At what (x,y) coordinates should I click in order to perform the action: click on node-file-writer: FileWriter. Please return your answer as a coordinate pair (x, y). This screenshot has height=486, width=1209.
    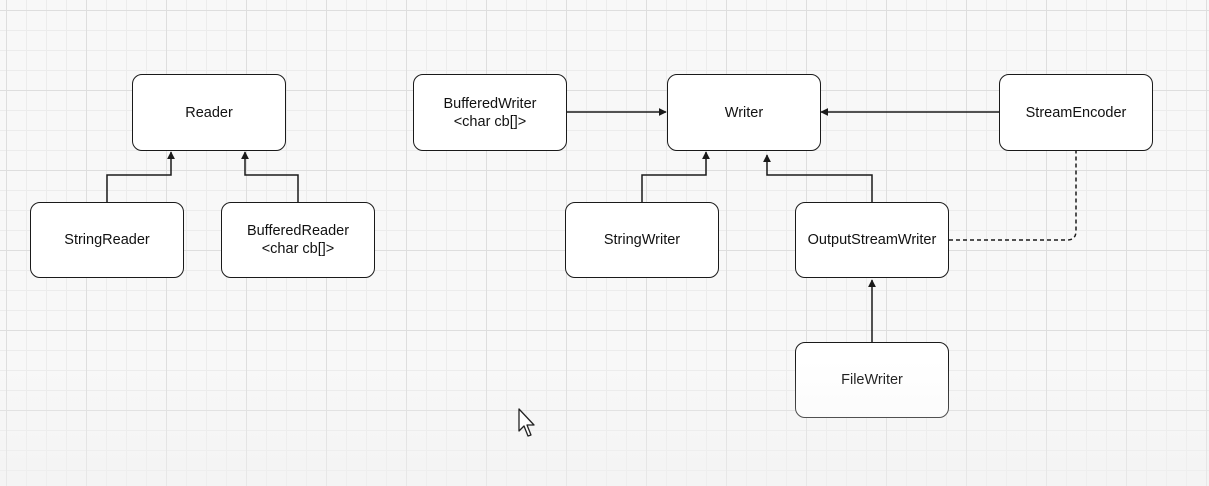
    Looking at the image, I should click on (872, 380).